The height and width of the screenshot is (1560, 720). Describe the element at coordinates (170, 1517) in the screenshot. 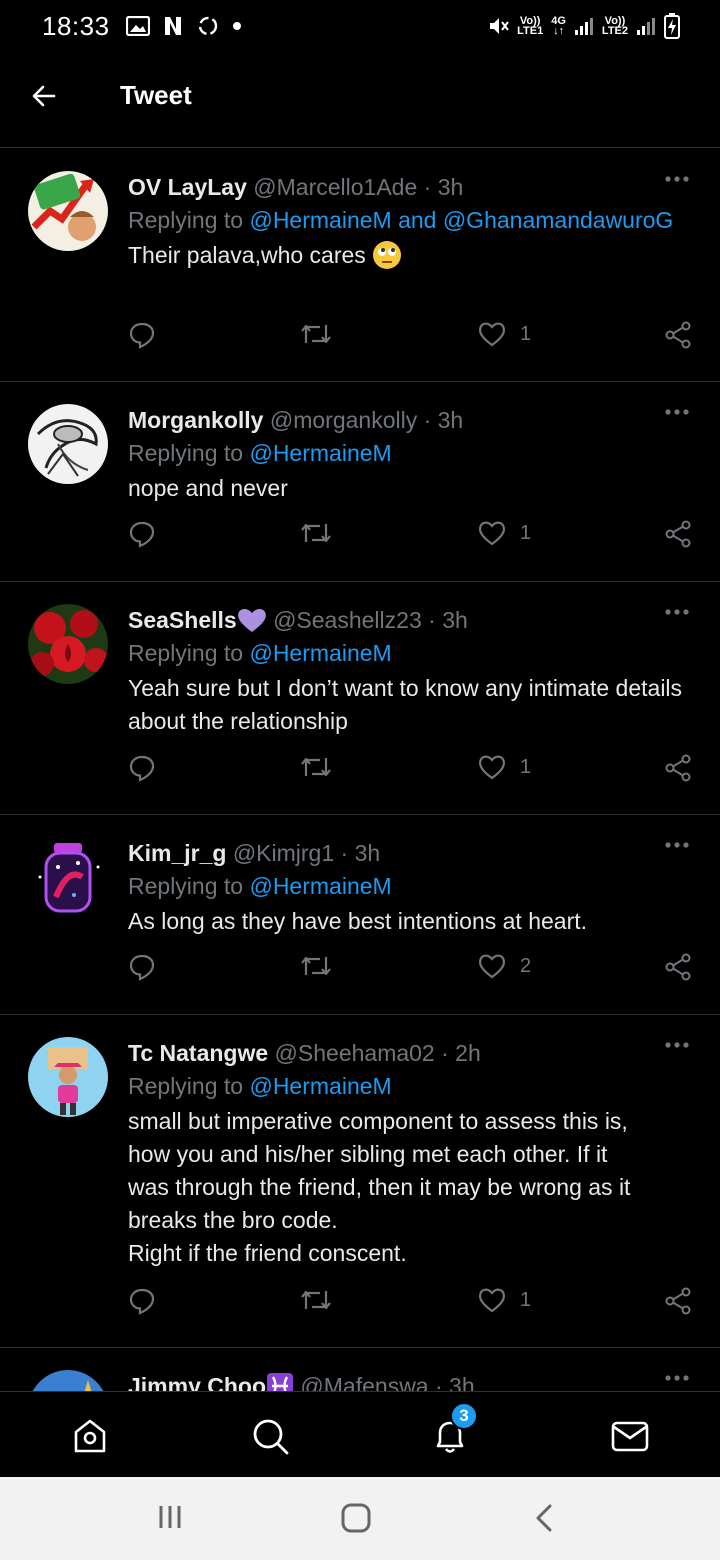

I see `recent-apps-icon` at that location.